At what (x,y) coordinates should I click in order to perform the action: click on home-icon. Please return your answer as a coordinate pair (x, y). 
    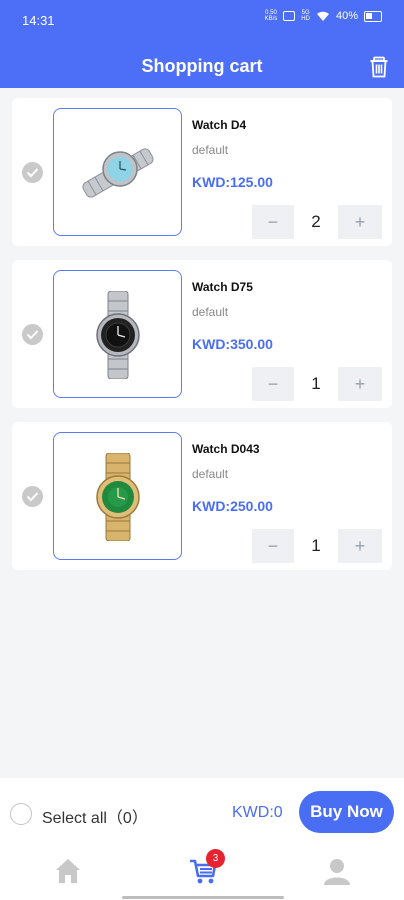
    Looking at the image, I should click on (68, 871).